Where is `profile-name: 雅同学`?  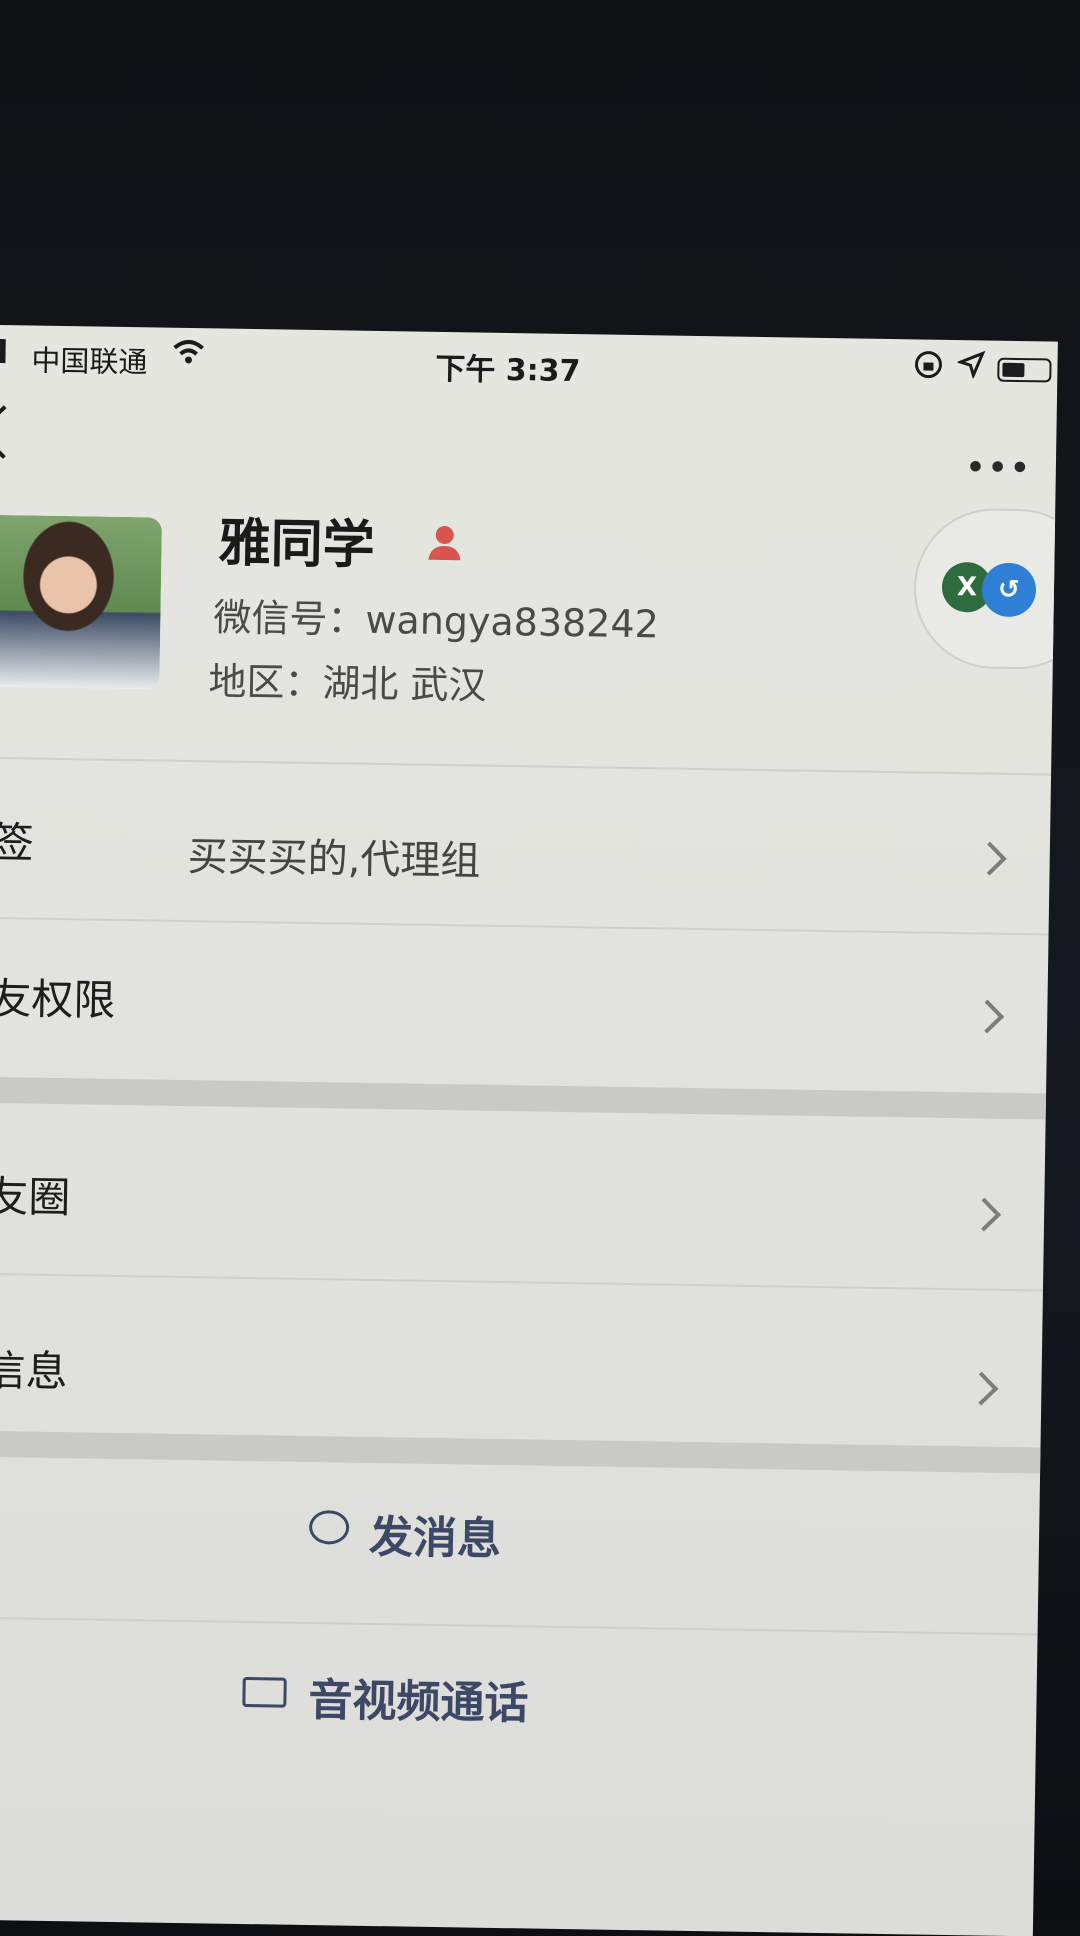 profile-name: 雅同学 is located at coordinates (297, 544).